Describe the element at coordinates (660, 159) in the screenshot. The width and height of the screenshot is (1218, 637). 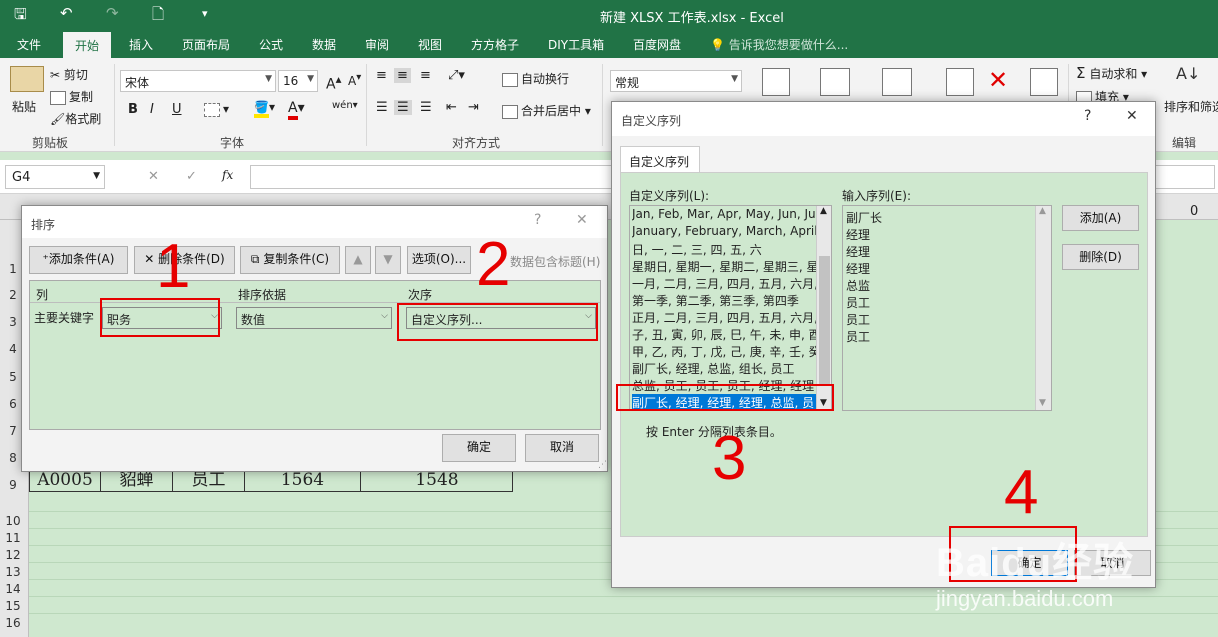
I see `tab-custom-lists: 自定义序列` at that location.